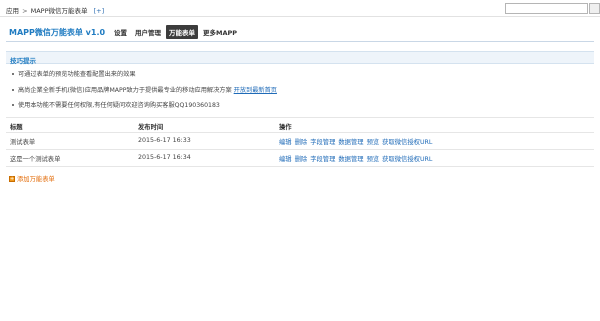 The width and height of the screenshot is (600, 321). I want to click on row-time: 2015-6-17 16:33, so click(164, 140).